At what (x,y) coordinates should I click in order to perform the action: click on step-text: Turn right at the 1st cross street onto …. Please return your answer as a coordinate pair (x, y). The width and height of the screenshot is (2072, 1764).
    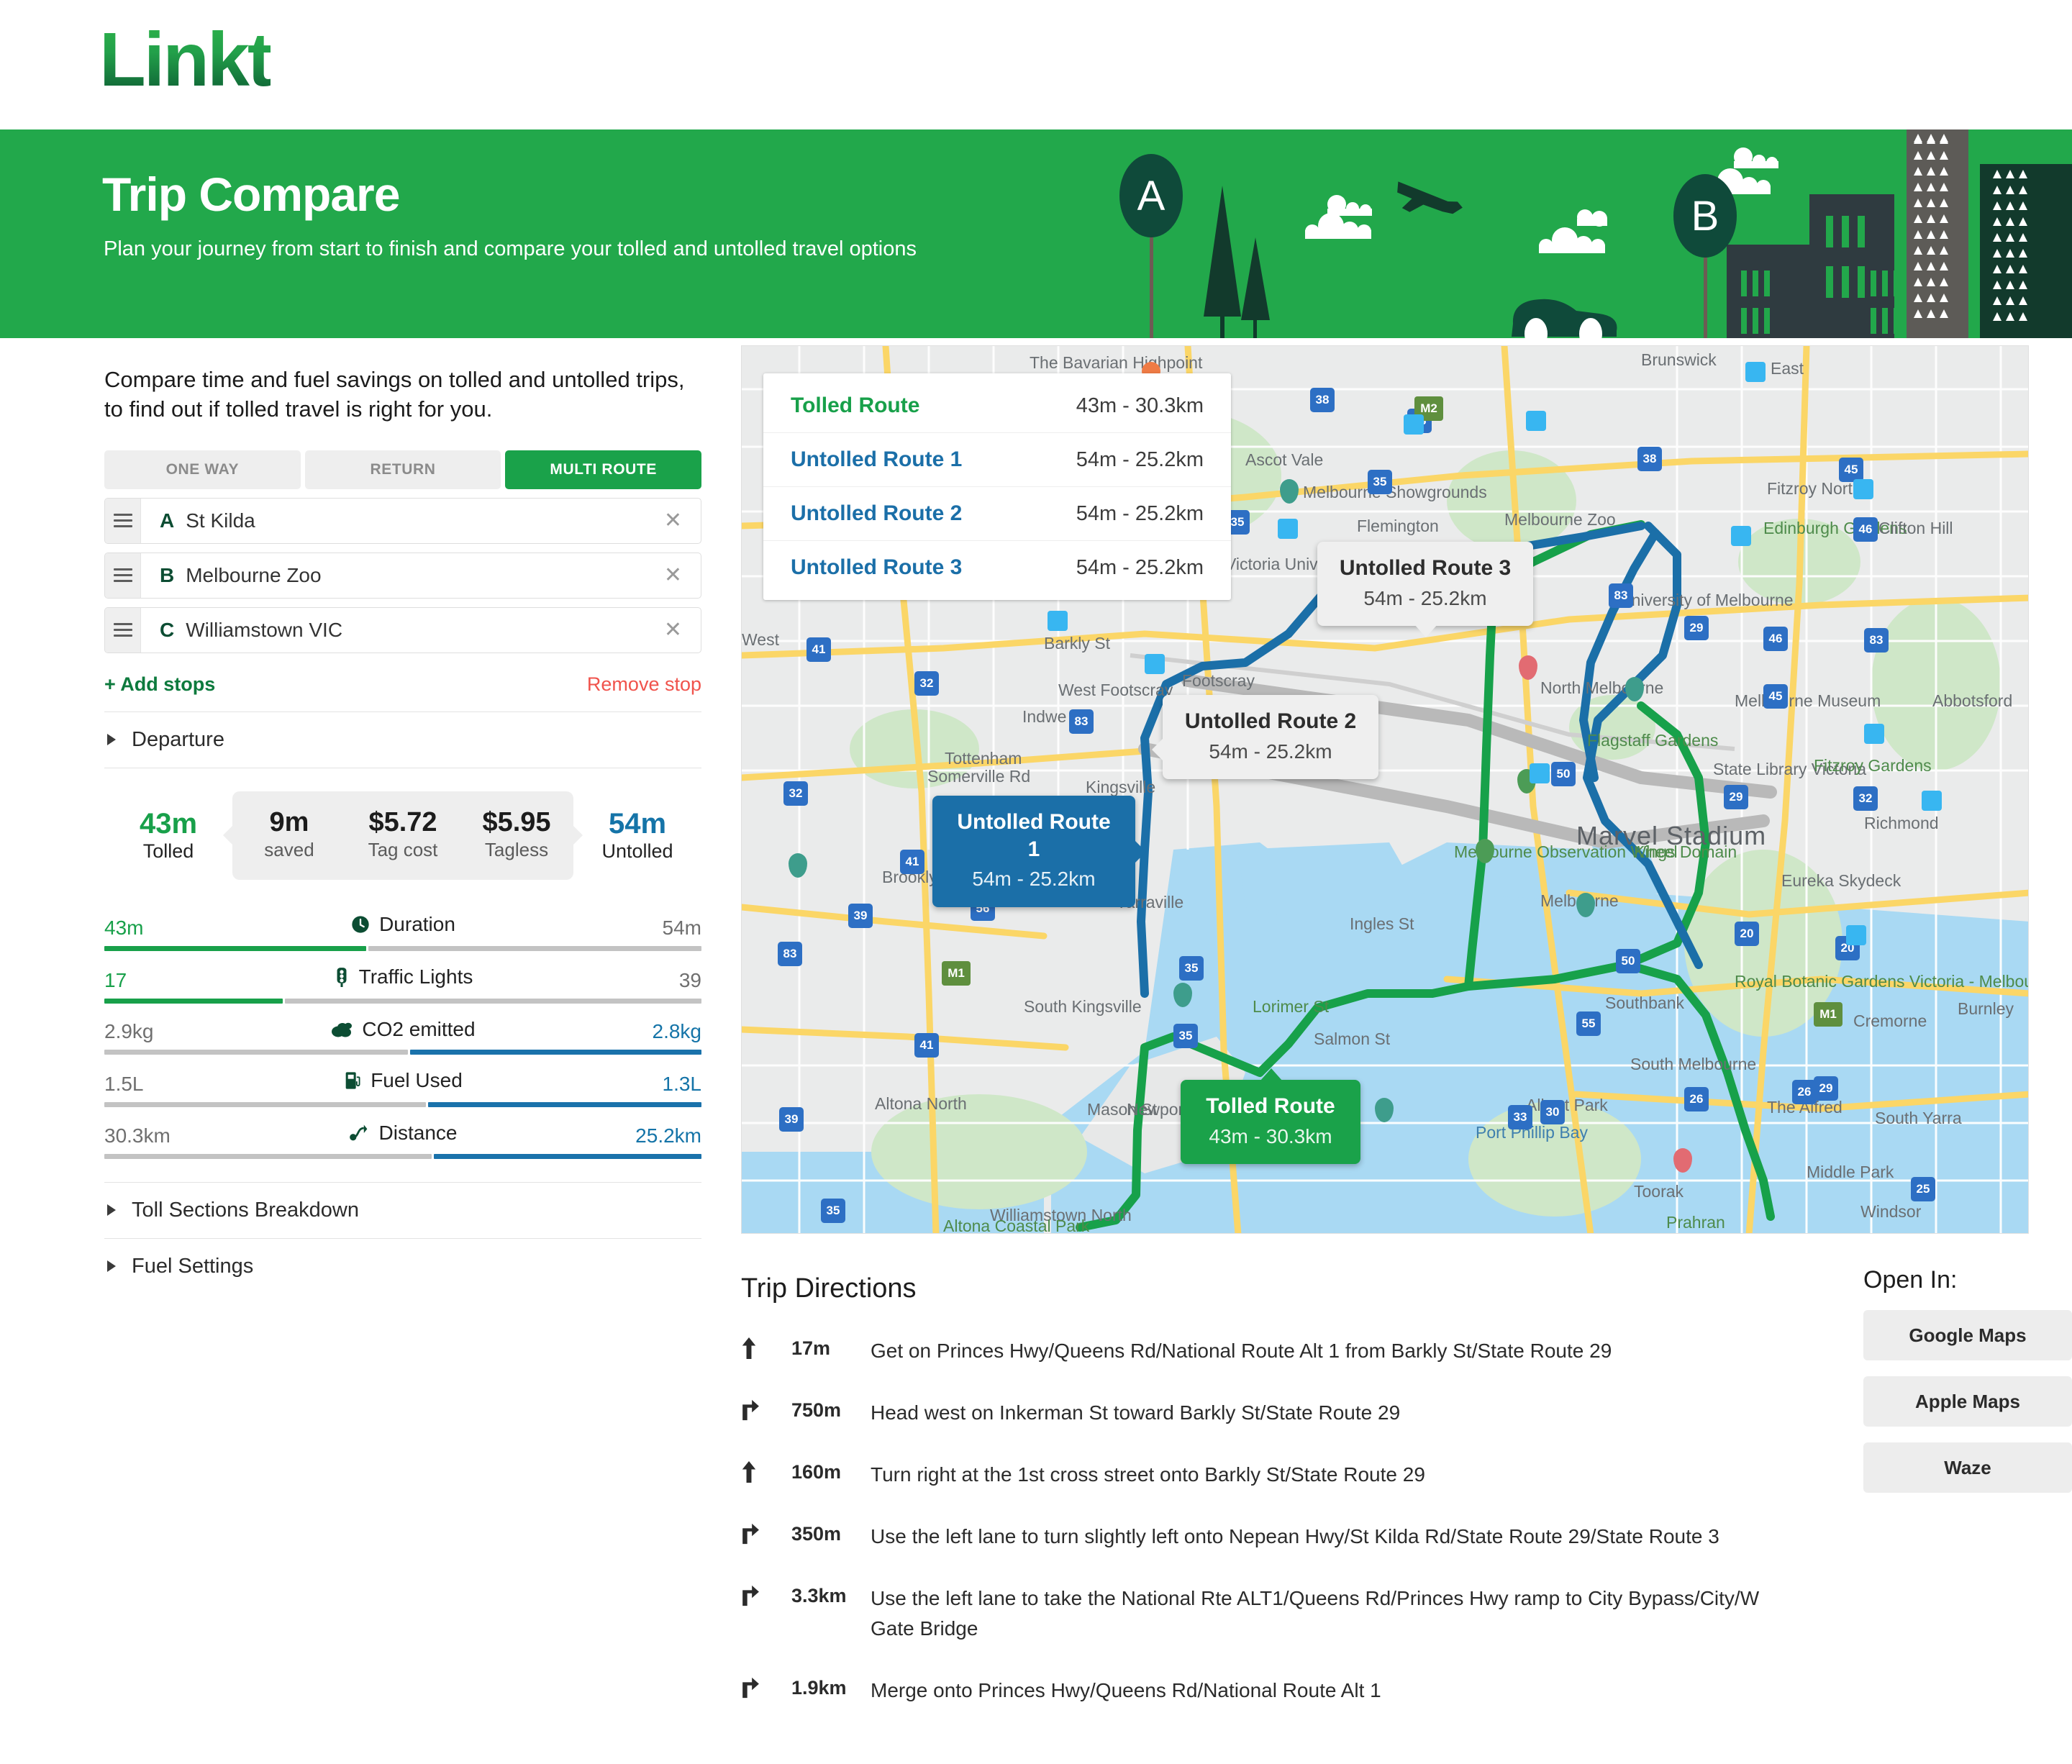
    Looking at the image, I should click on (1148, 1474).